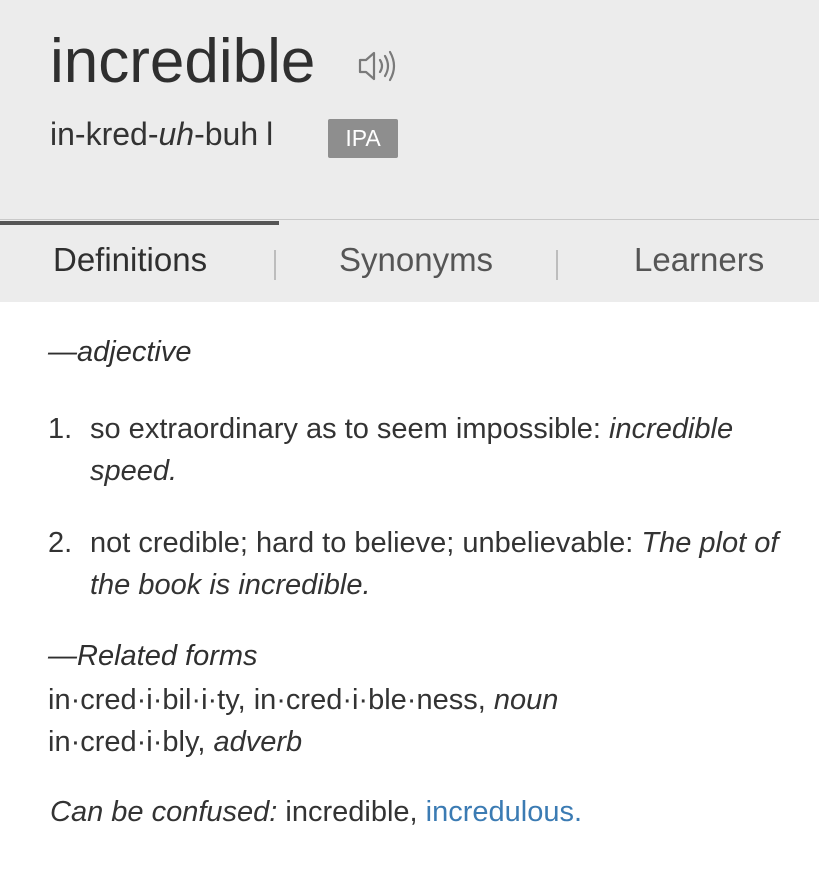  What do you see at coordinates (349, 429) in the screenshot?
I see `definition-text: so extraordinary as to seem impossible:` at bounding box center [349, 429].